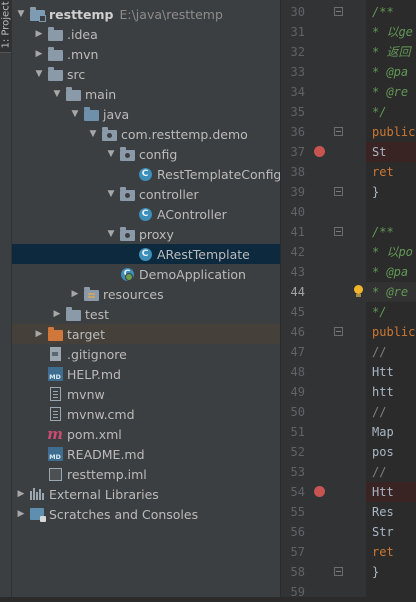 This screenshot has width=416, height=602. What do you see at coordinates (391, 52) in the screenshot?
I see `code-line: * 返回` at bounding box center [391, 52].